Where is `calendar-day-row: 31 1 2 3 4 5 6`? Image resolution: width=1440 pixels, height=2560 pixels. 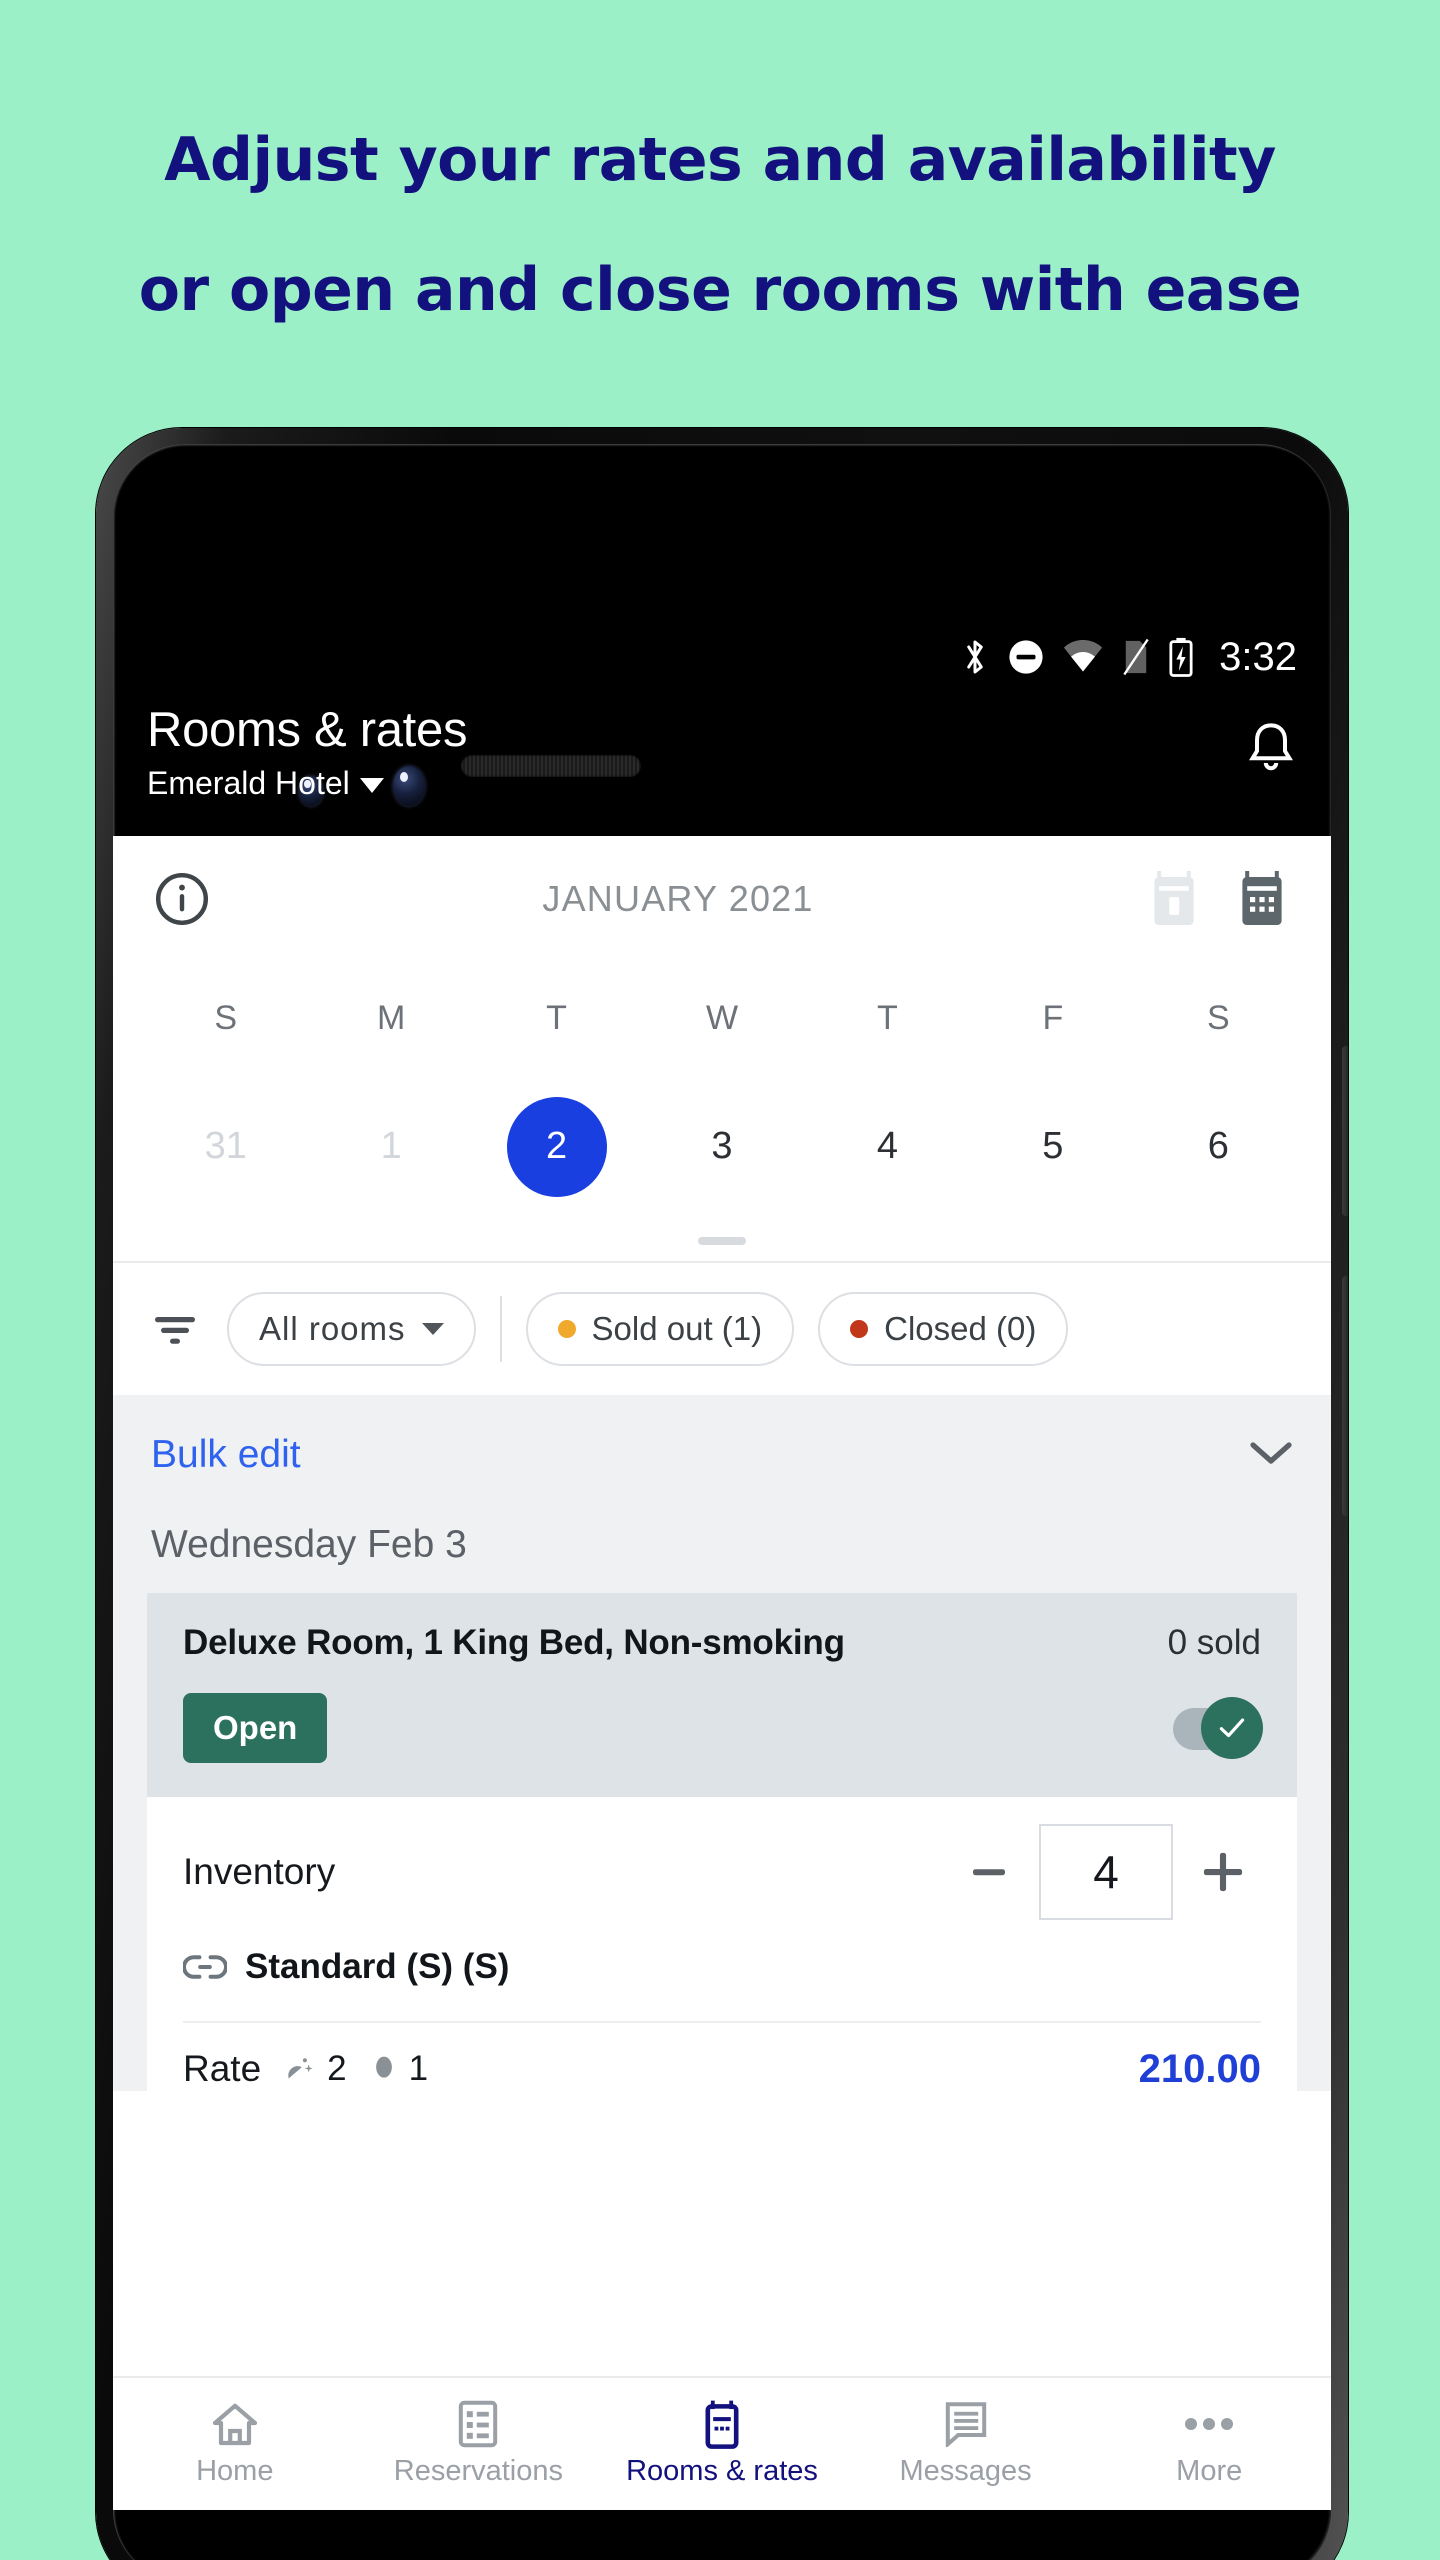 calendar-day-row: 31 1 2 3 4 5 6 is located at coordinates (722, 1146).